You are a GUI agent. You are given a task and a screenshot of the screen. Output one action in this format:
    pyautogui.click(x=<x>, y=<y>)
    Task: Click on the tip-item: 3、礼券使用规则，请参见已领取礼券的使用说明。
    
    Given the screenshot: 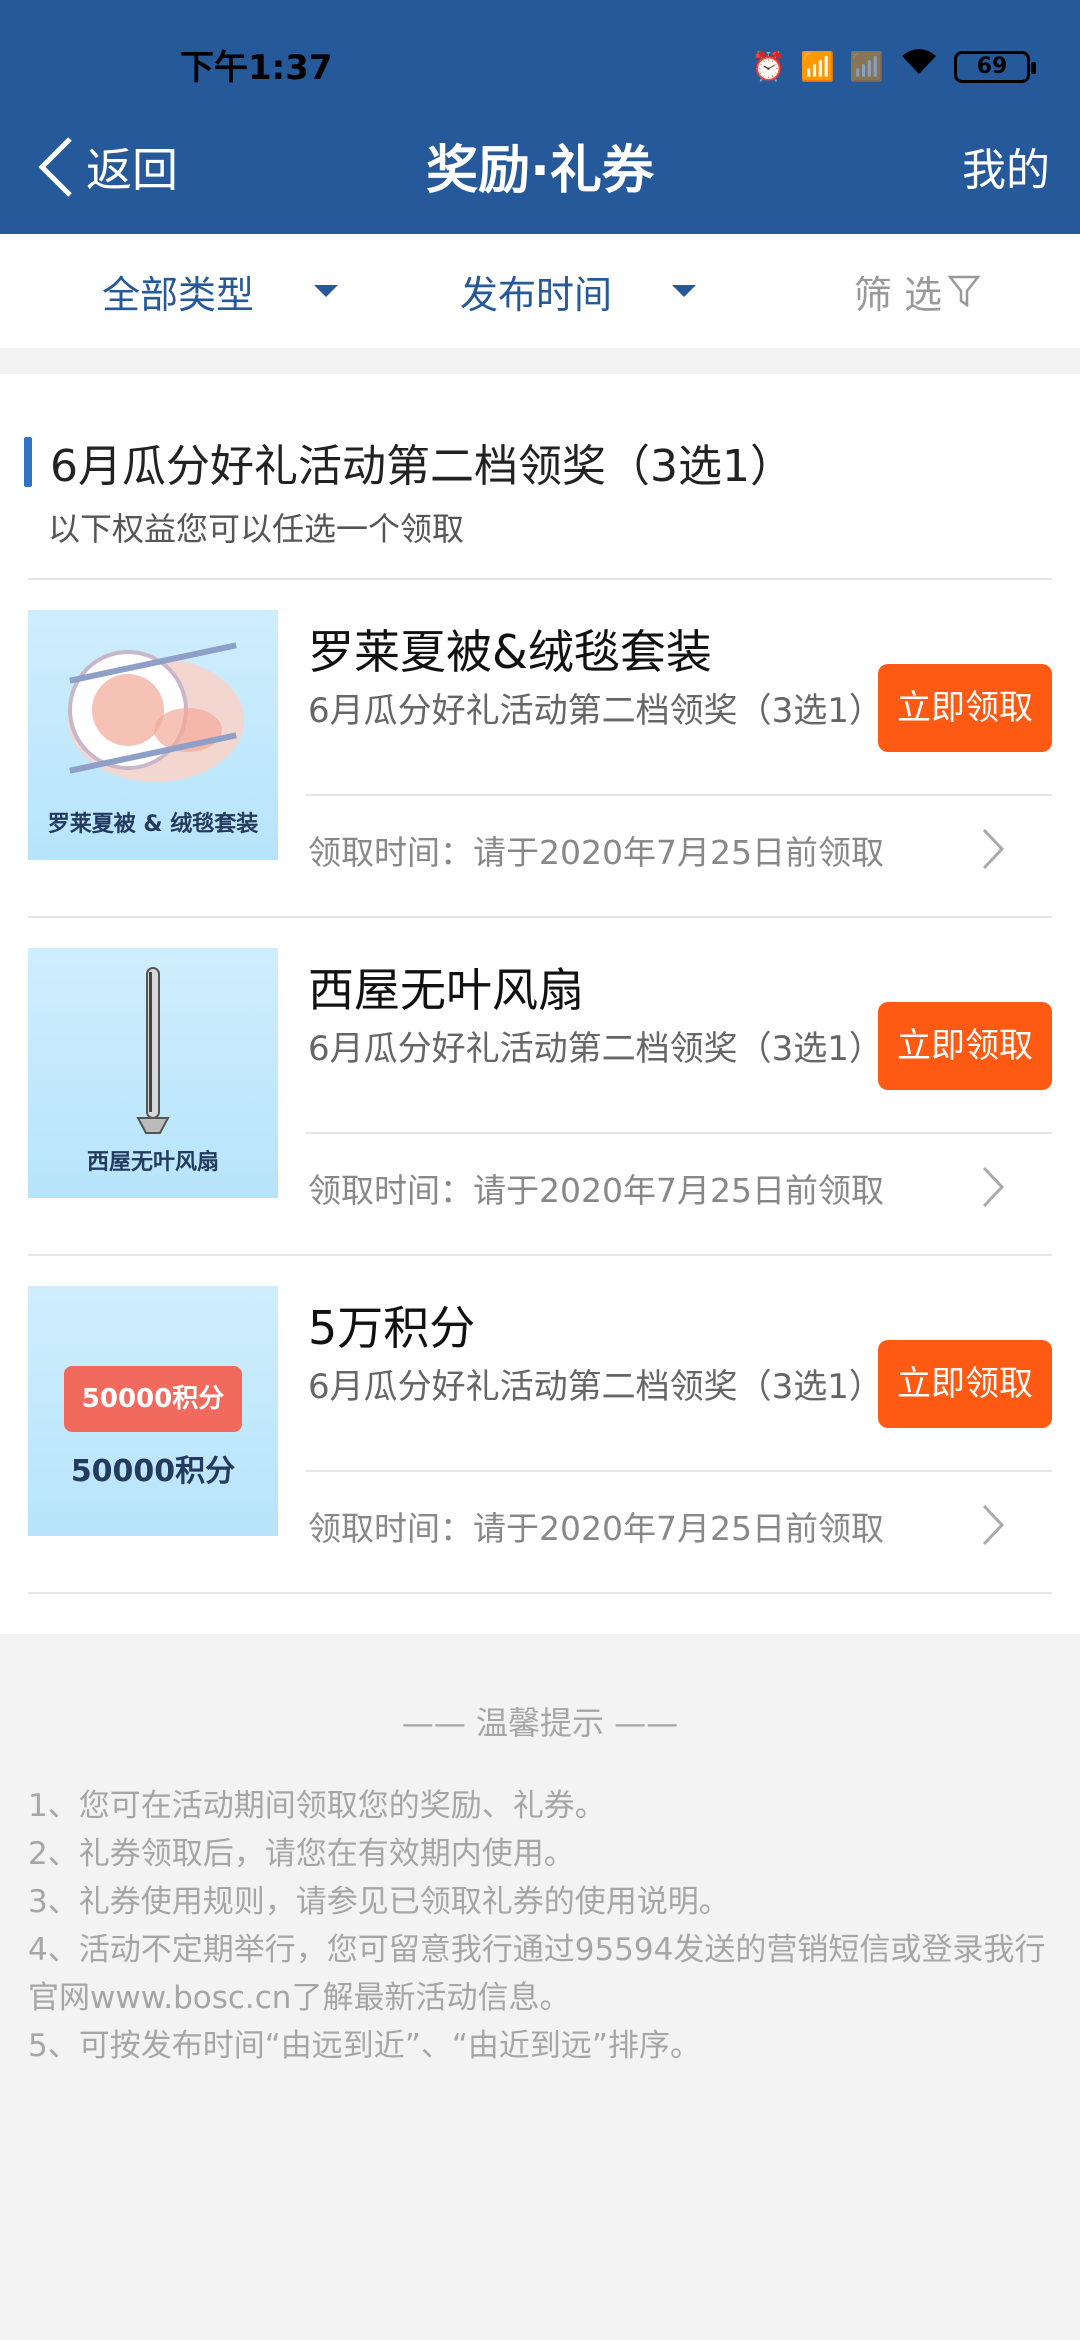 What is the action you would take?
    pyautogui.click(x=379, y=1902)
    